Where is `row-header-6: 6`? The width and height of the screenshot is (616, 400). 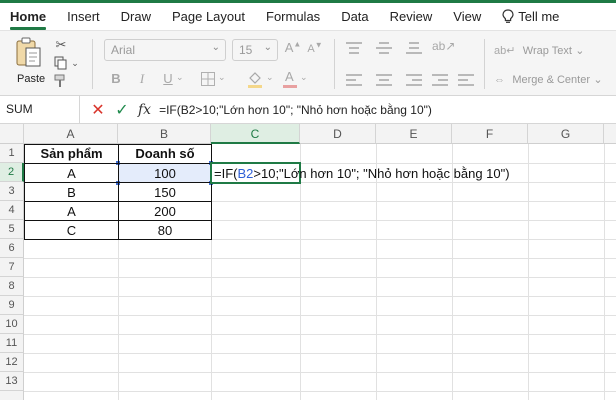 row-header-6: 6 is located at coordinates (12, 248).